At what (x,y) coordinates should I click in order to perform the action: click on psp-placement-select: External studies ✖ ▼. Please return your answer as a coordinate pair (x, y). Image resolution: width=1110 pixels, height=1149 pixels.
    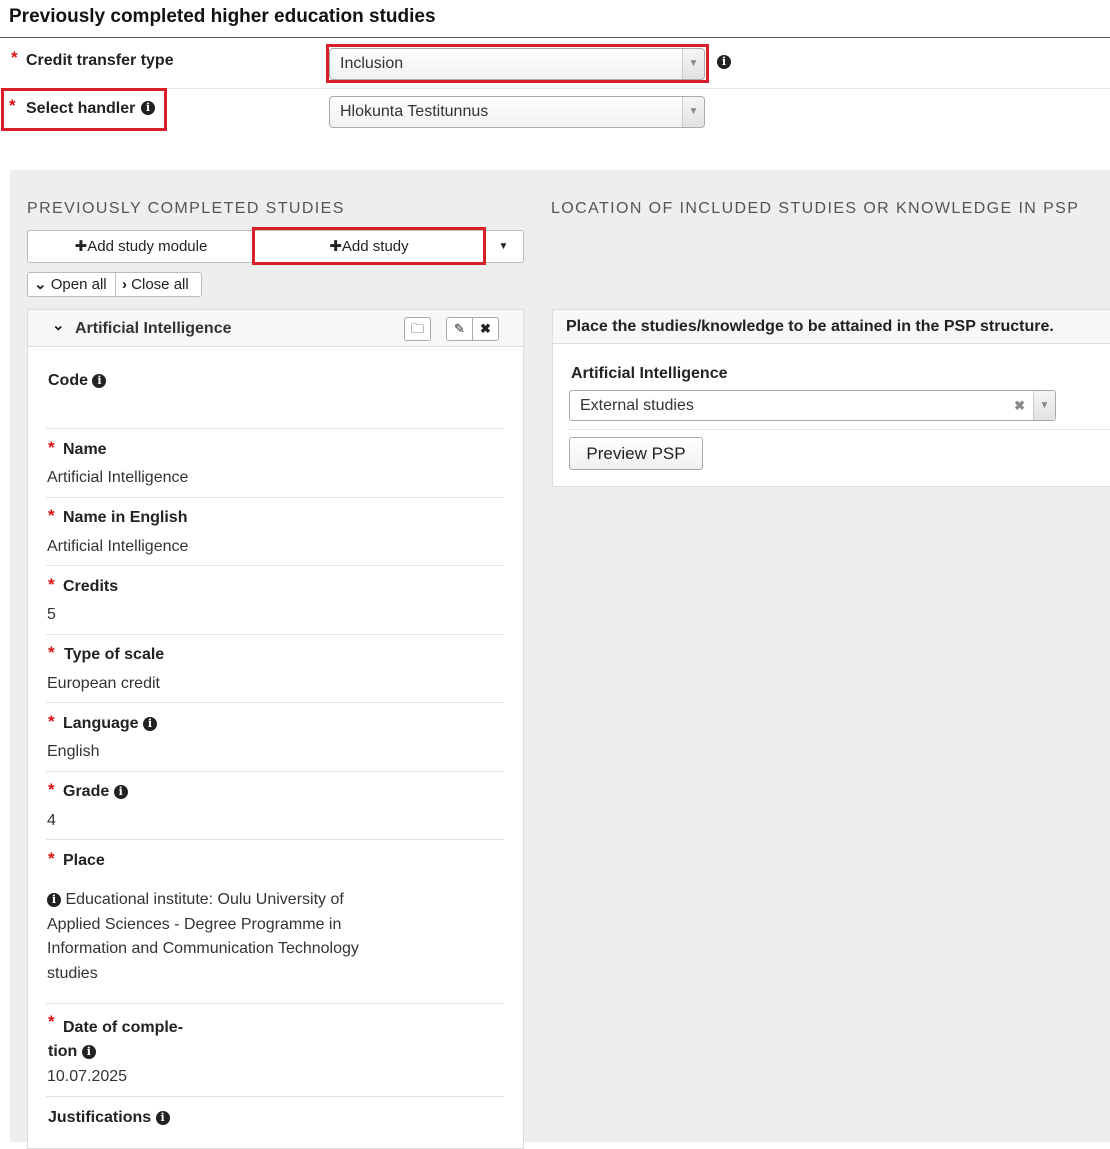
    Looking at the image, I should click on (812, 405).